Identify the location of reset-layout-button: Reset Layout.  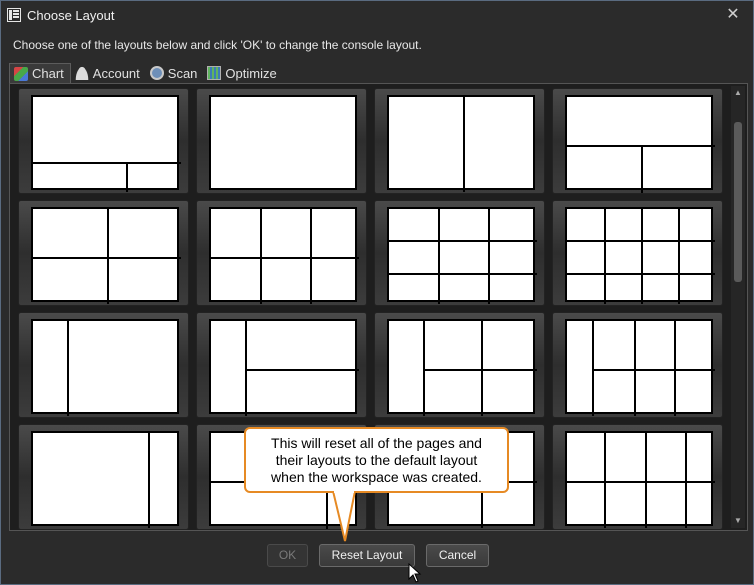
(367, 555).